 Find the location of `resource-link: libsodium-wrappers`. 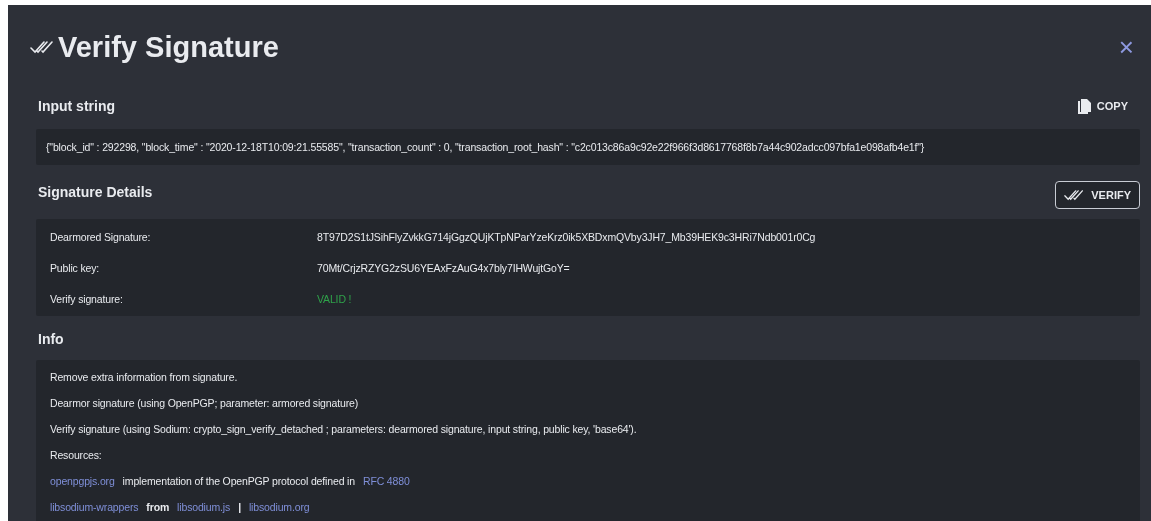

resource-link: libsodium-wrappers is located at coordinates (94, 507).